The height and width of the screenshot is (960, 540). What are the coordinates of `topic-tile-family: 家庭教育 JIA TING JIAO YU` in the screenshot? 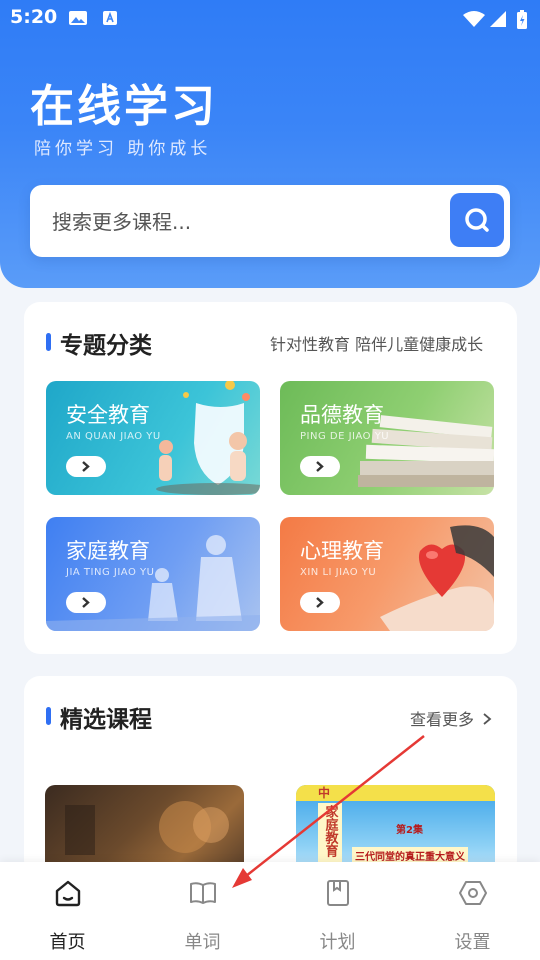 It's located at (153, 574).